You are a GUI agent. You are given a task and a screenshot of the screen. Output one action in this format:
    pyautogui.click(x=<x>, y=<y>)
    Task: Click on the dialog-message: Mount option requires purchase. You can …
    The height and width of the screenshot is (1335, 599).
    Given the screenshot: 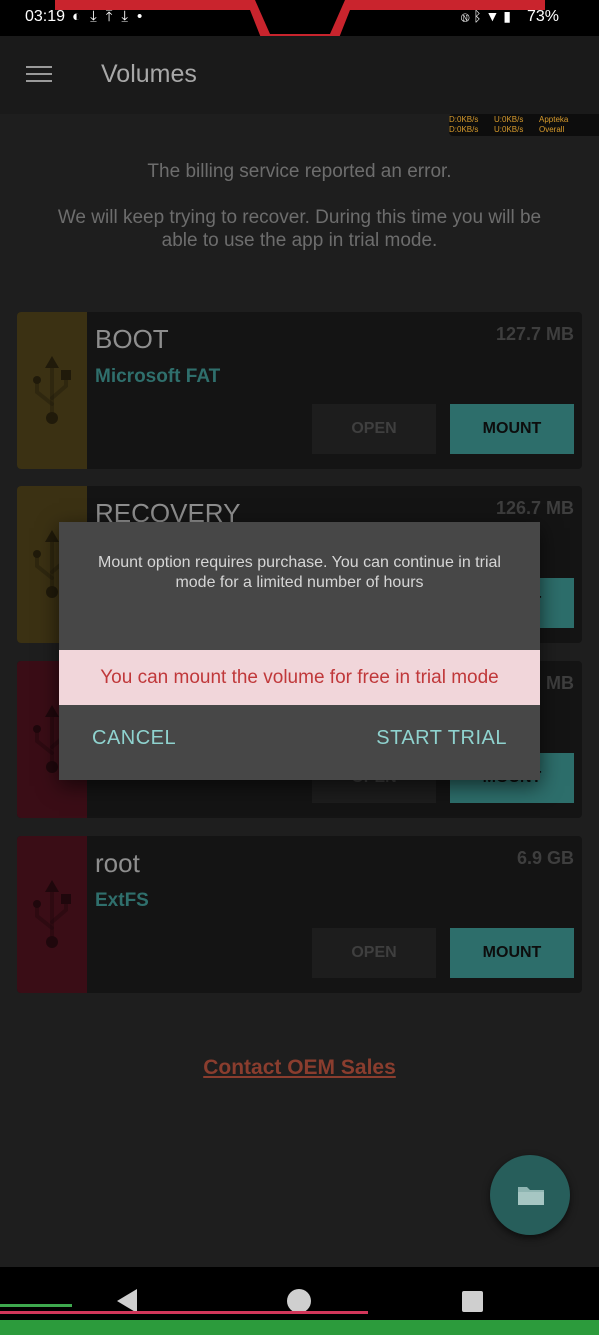 What is the action you would take?
    pyautogui.click(x=299, y=572)
    